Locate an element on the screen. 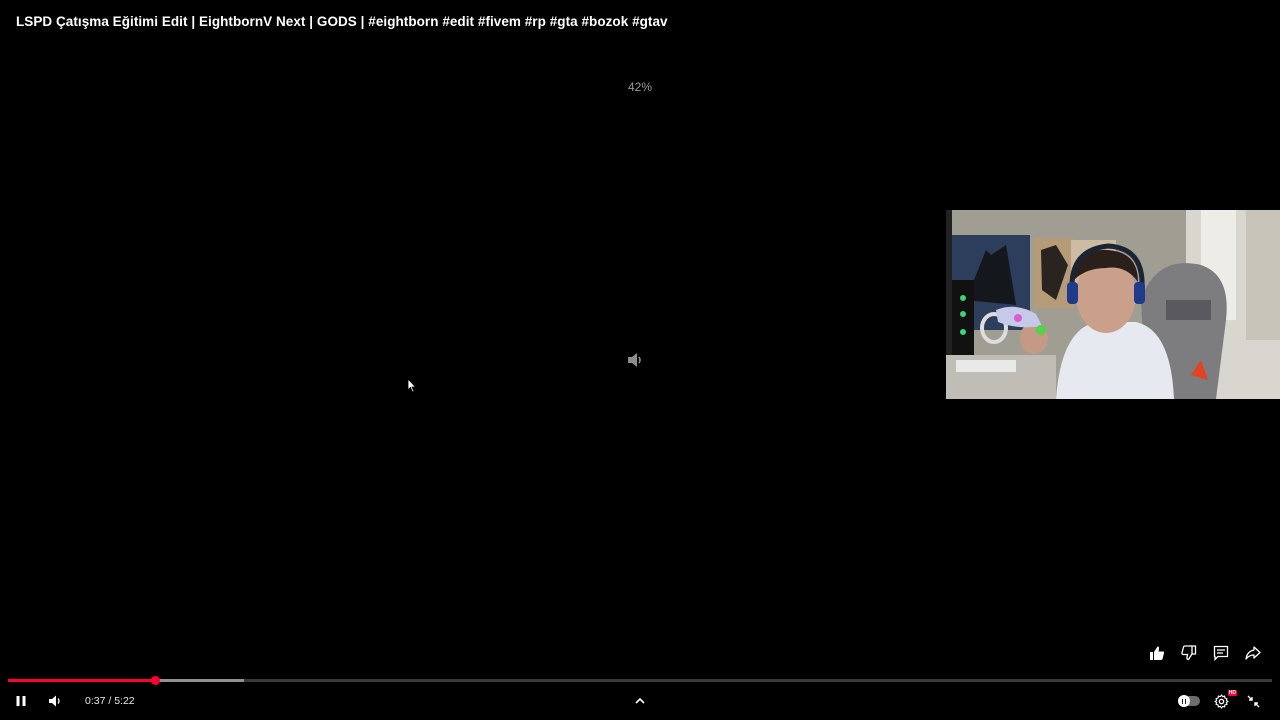 The image size is (1280, 720). expand-chevron-button is located at coordinates (640, 701).